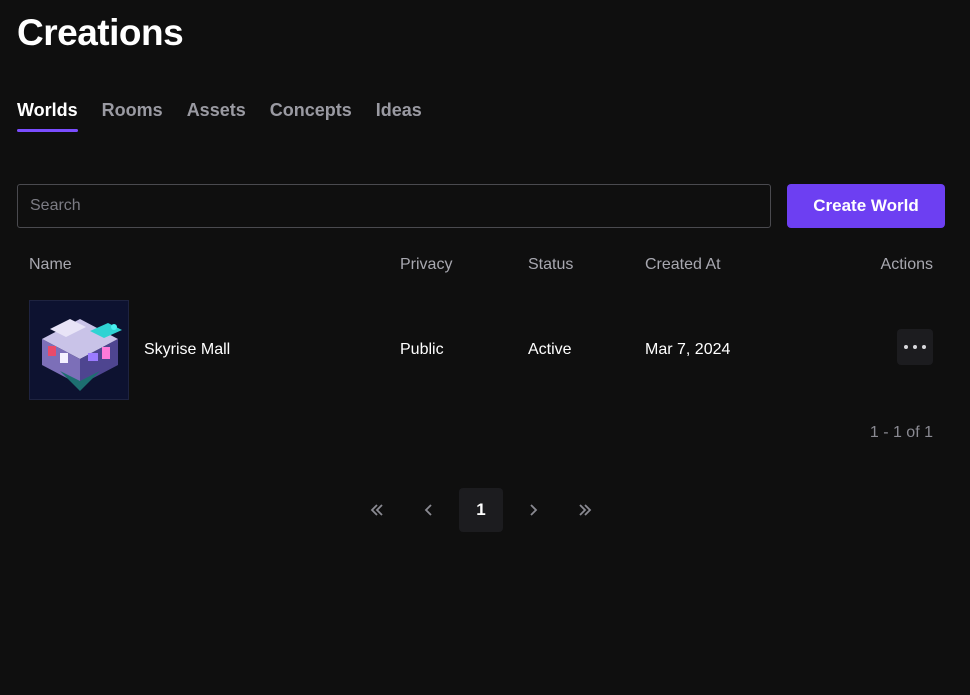 The image size is (970, 695). What do you see at coordinates (550, 349) in the screenshot?
I see `world-status: Active` at bounding box center [550, 349].